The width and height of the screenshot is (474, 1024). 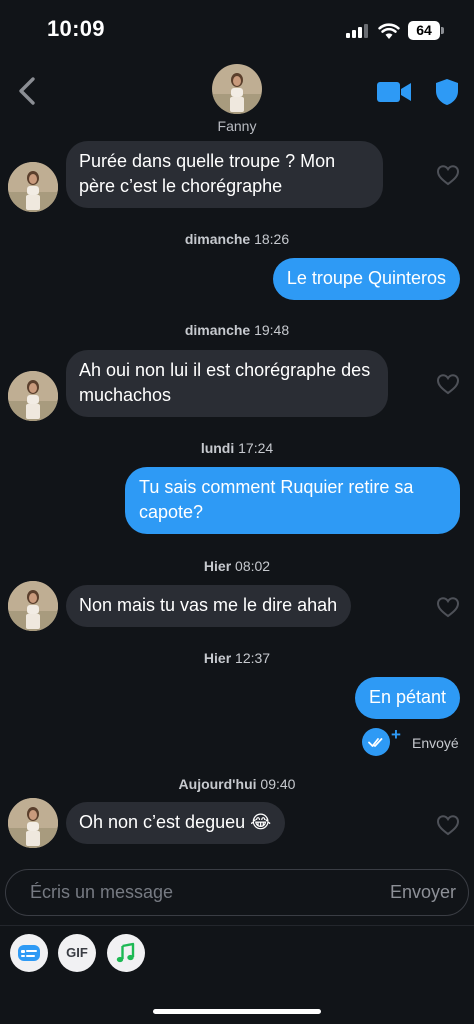 I want to click on chat-header: Fanny, so click(x=237, y=100).